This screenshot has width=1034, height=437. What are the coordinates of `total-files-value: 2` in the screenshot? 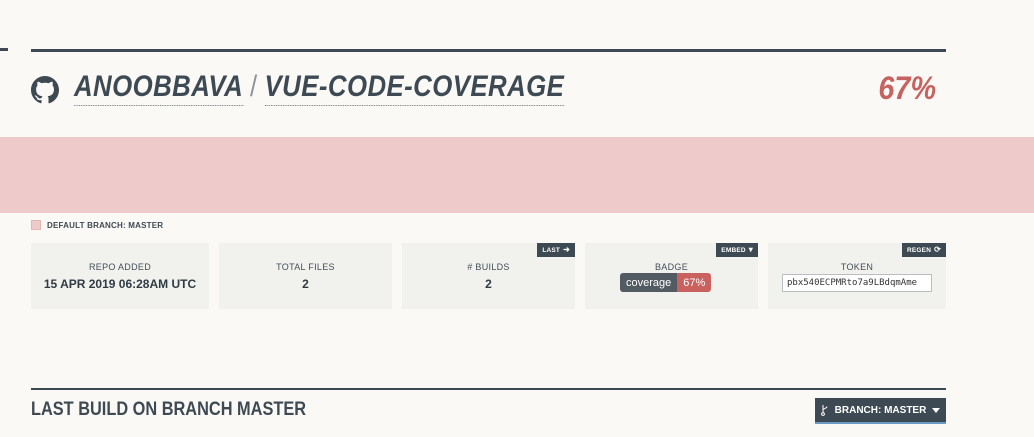 It's located at (305, 284).